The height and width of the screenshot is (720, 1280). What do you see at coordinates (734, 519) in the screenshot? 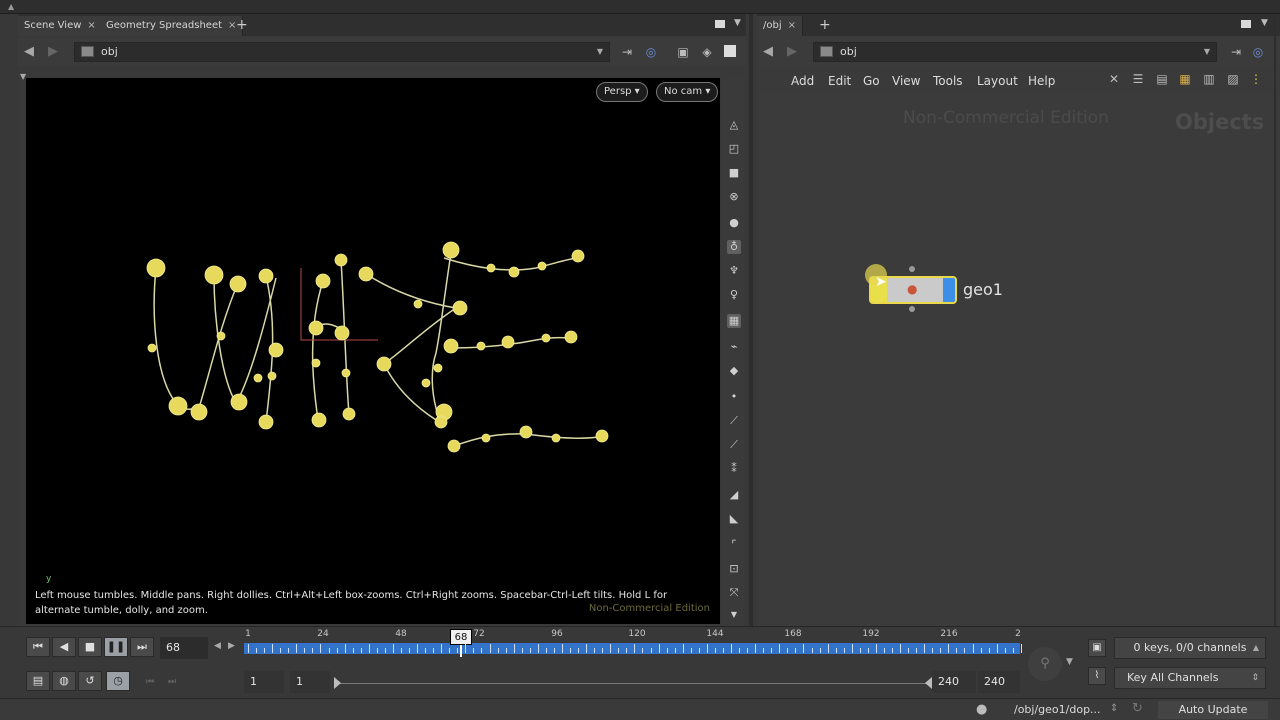
I see `prim-number-icon: ◣` at bounding box center [734, 519].